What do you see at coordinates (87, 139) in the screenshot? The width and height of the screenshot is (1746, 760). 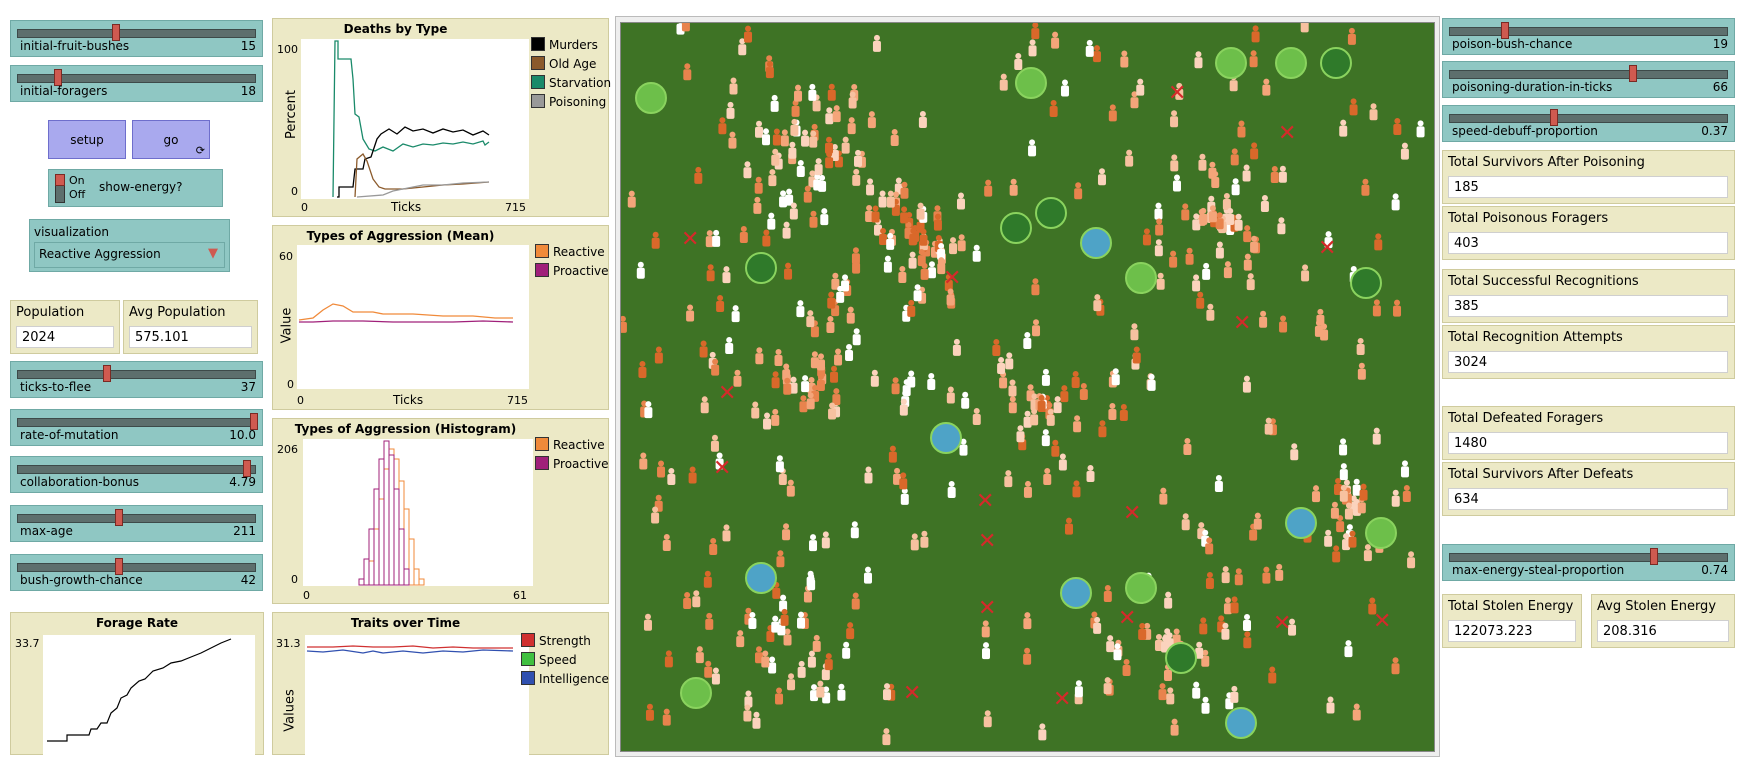 I see `setup-button: setup` at bounding box center [87, 139].